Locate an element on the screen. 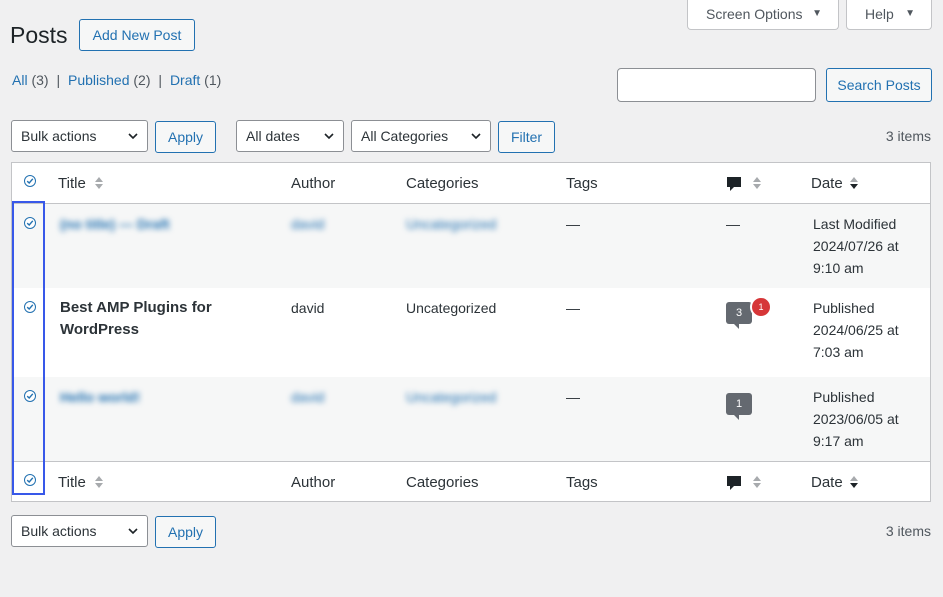 The width and height of the screenshot is (943, 597). post-comments: — is located at coordinates (733, 224).